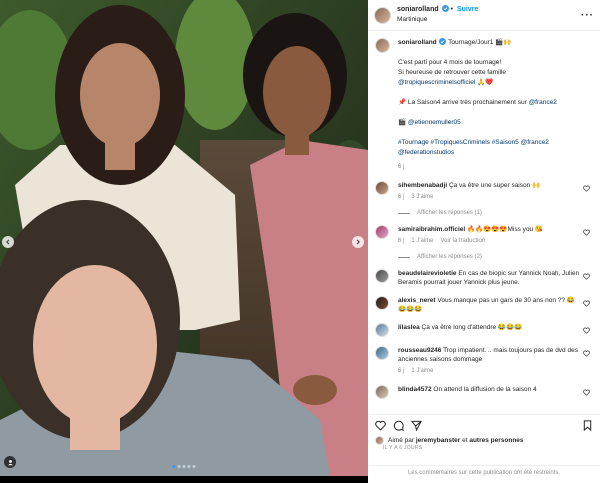 This screenshot has height=483, width=600. I want to click on comment-username: beaudelairevioletie, so click(427, 273).